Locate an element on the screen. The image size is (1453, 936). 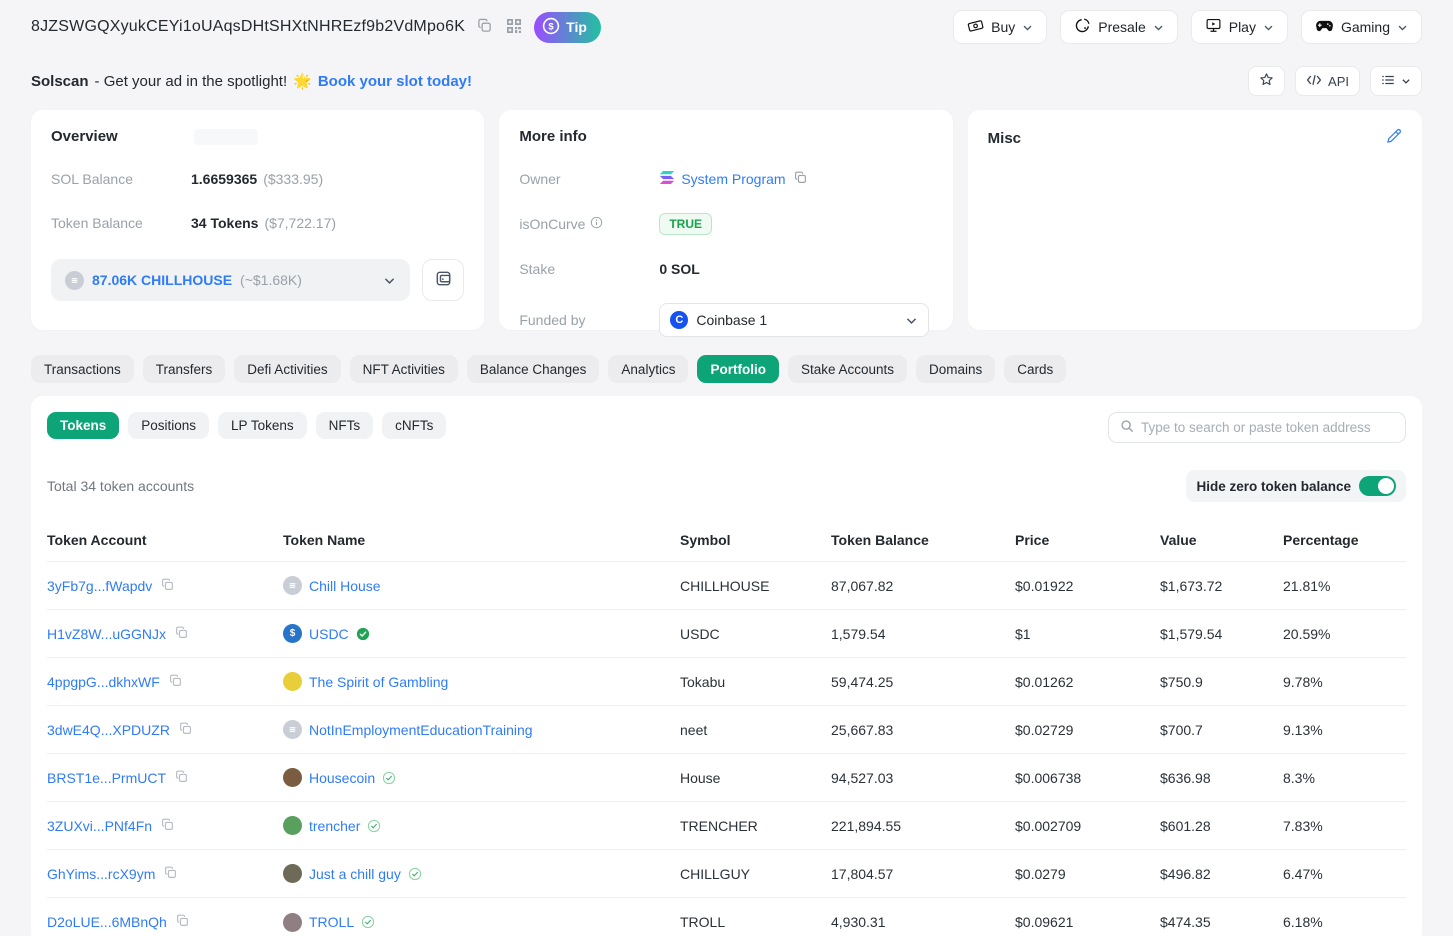
tab-analytics: Analytics is located at coordinates (648, 369).